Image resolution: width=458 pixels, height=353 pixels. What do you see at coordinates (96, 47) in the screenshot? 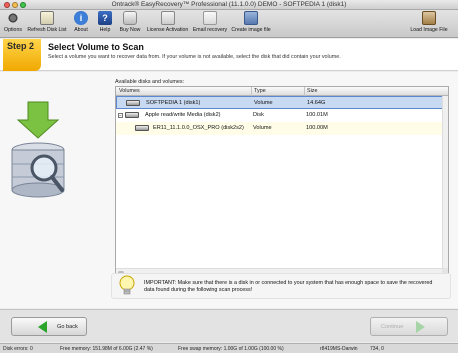
I see `page-title: Select Volume to Scan` at bounding box center [96, 47].